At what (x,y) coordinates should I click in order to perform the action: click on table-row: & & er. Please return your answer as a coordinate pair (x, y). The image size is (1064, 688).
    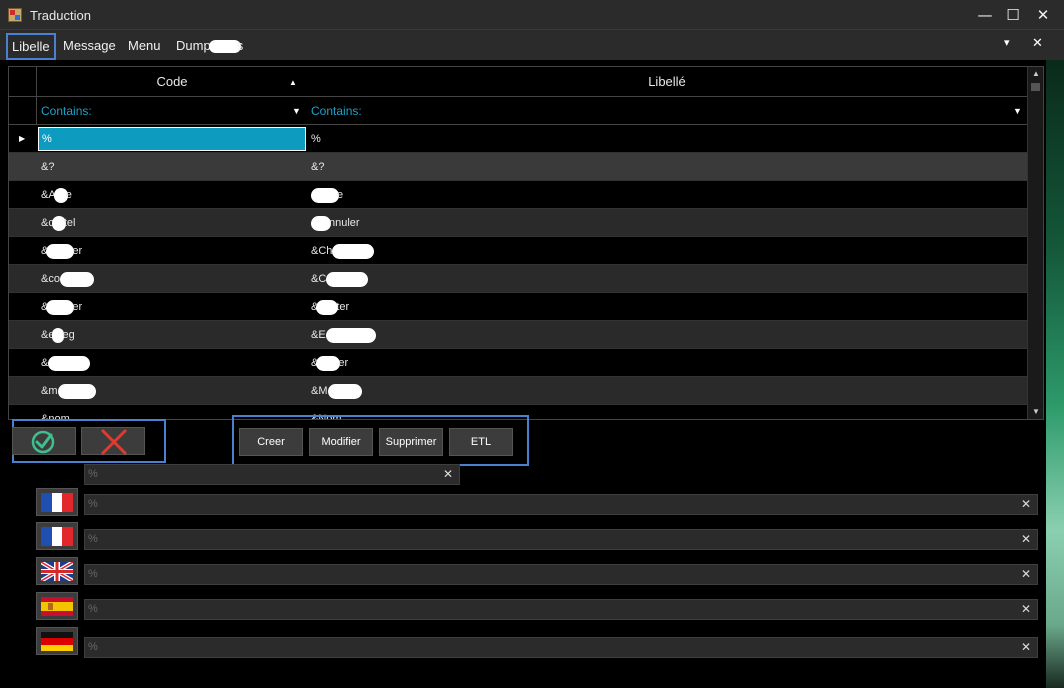
    Looking at the image, I should click on (518, 363).